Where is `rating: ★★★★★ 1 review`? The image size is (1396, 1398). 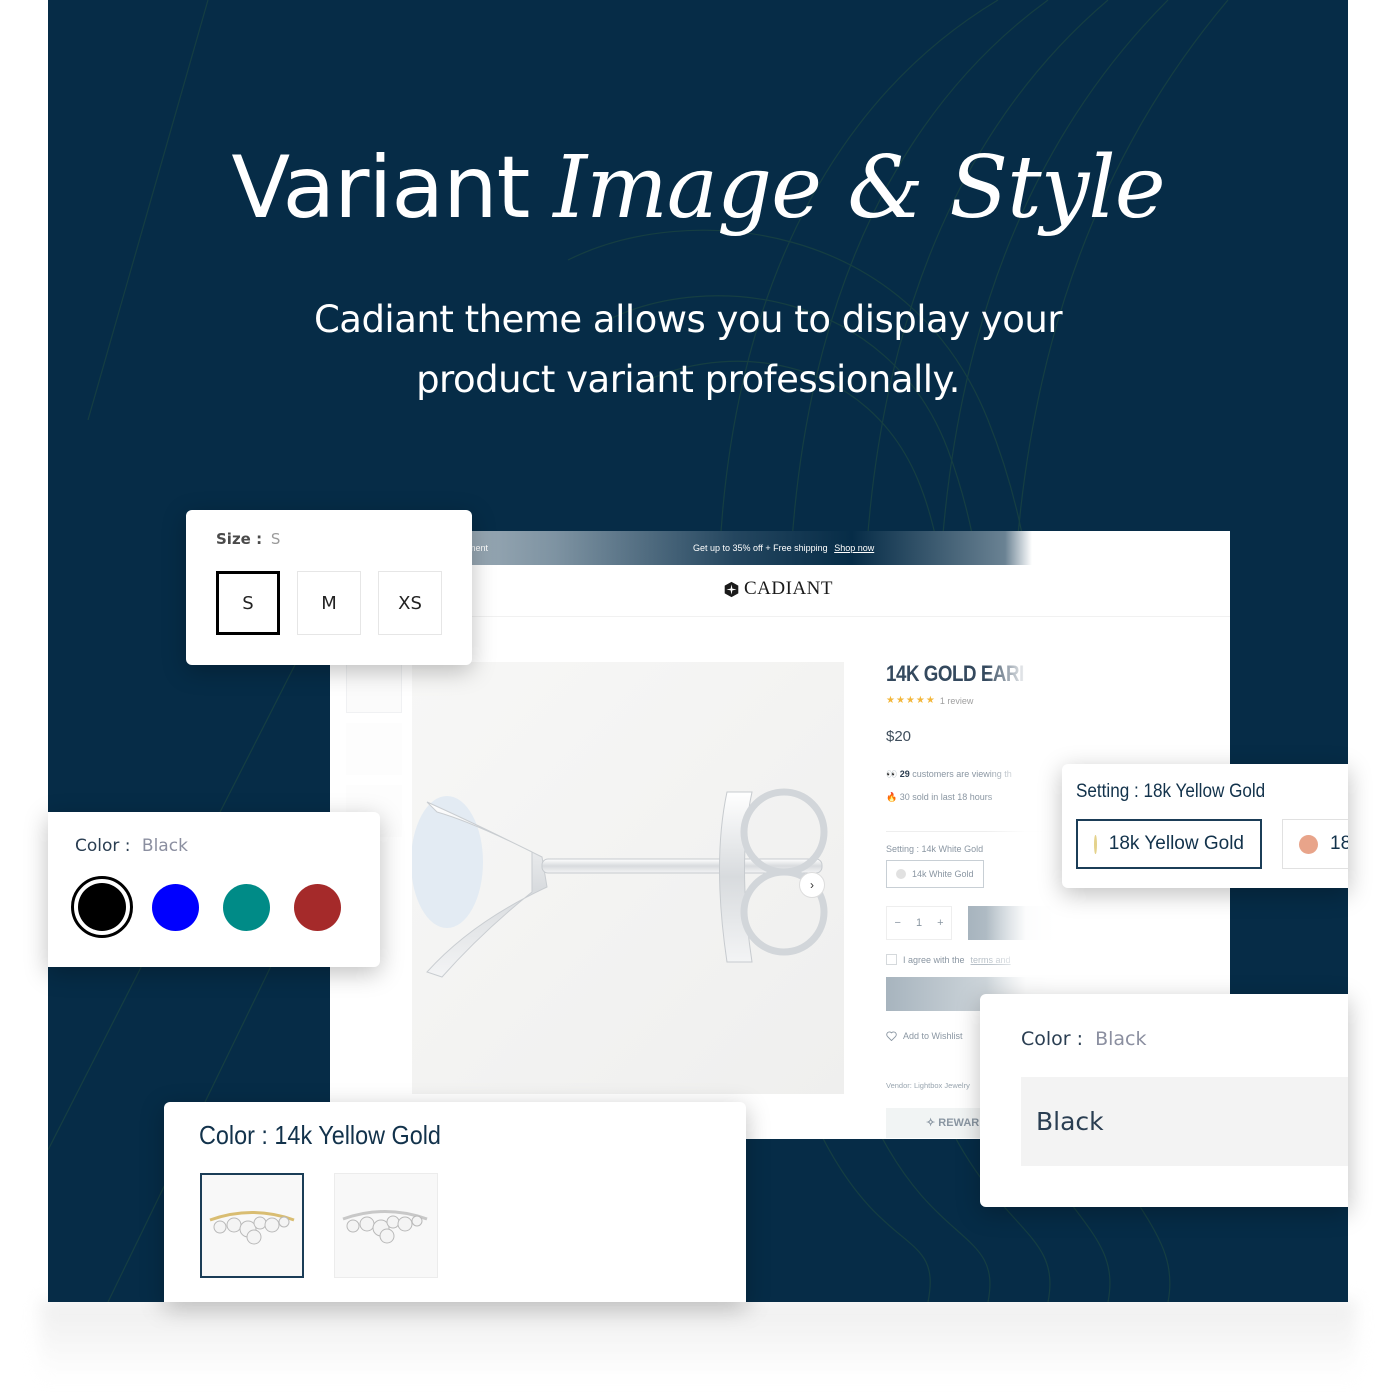
rating: ★★★★★ 1 review is located at coordinates (1058, 700).